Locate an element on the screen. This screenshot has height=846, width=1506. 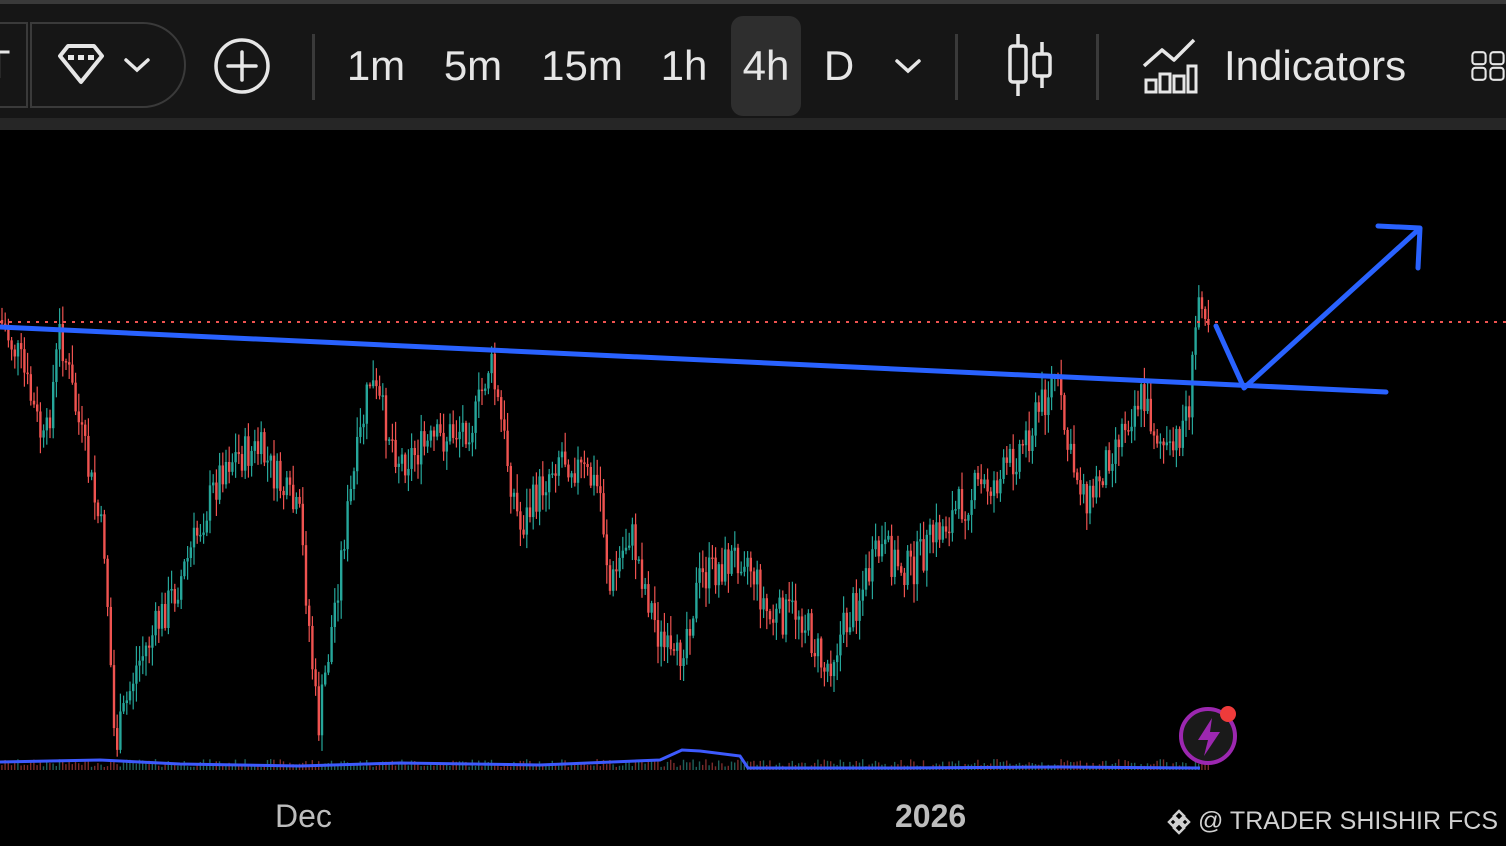
timeframe-more-chevron-icon is located at coordinates (908, 66).